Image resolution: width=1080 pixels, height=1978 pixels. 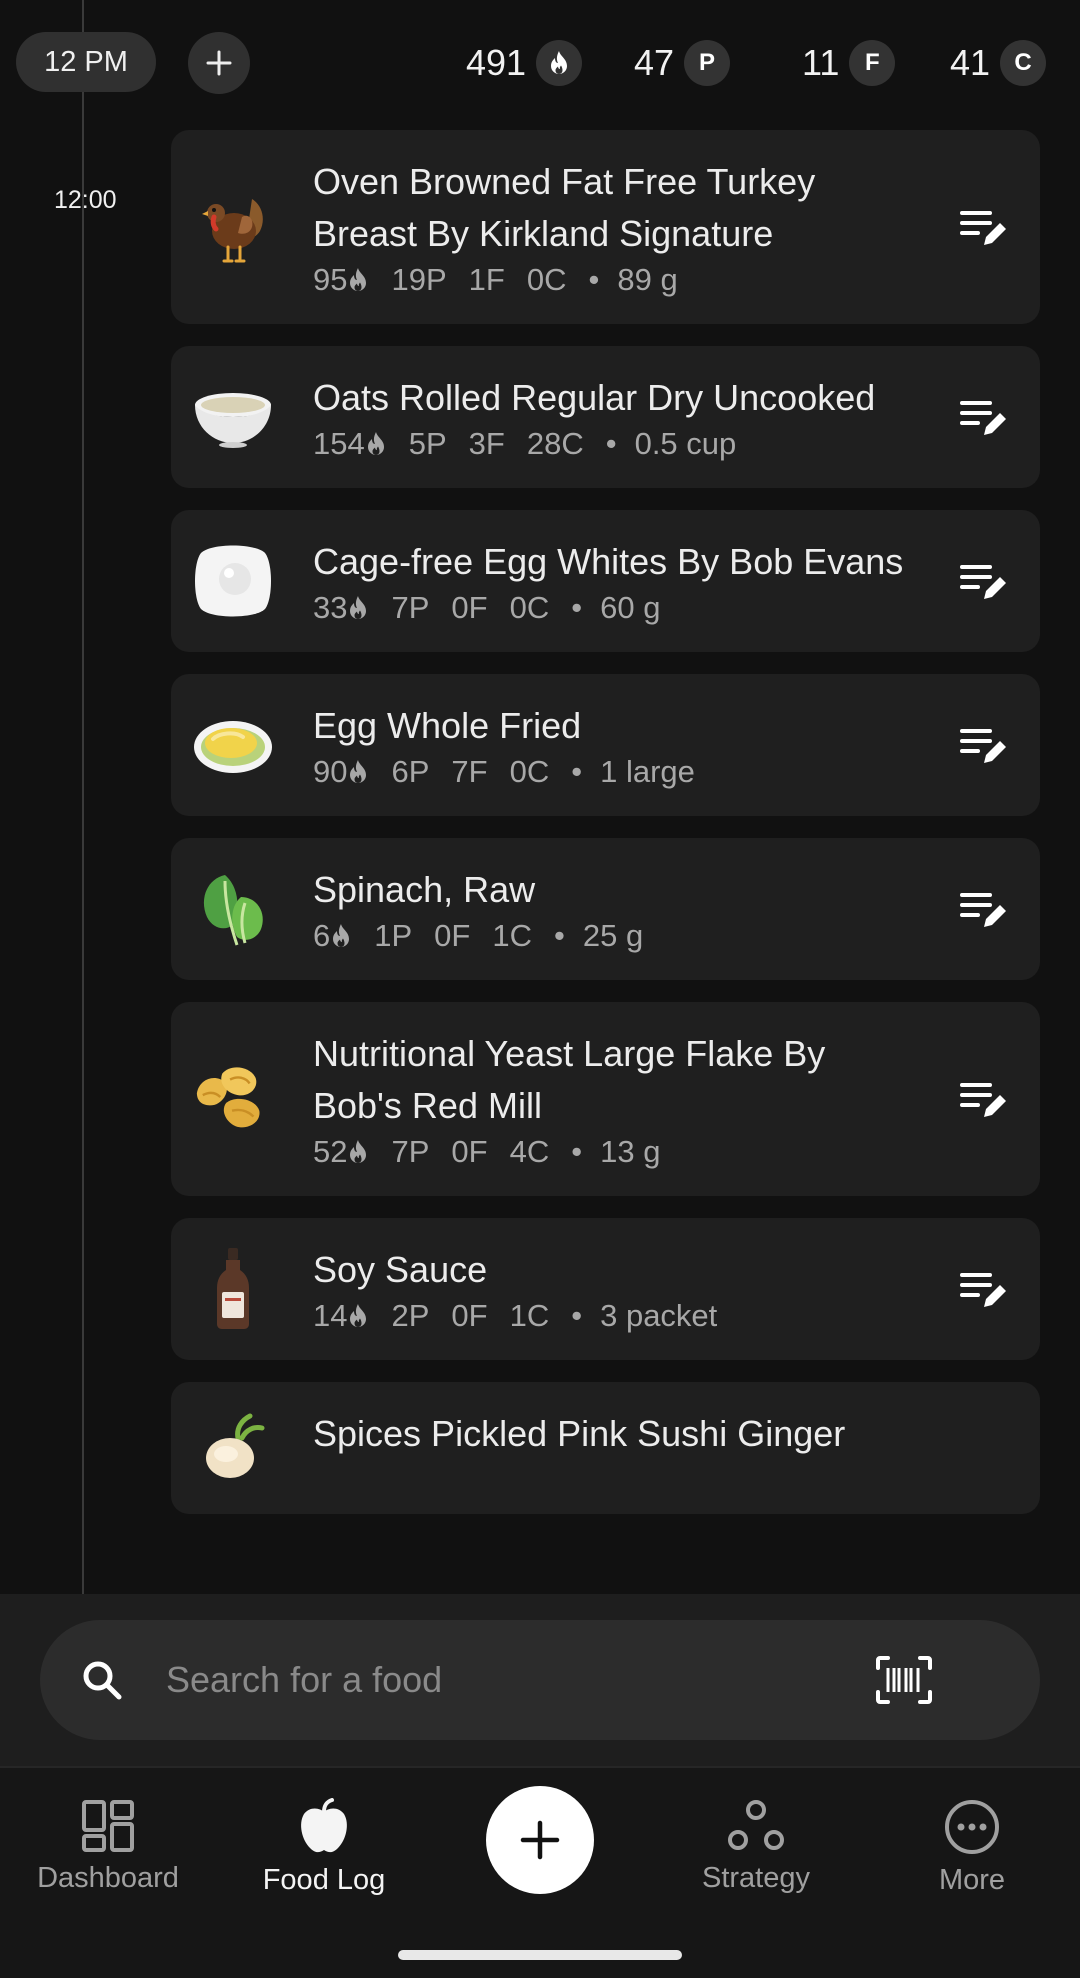 I want to click on food-name: Soy Sauce, so click(x=400, y=1269).